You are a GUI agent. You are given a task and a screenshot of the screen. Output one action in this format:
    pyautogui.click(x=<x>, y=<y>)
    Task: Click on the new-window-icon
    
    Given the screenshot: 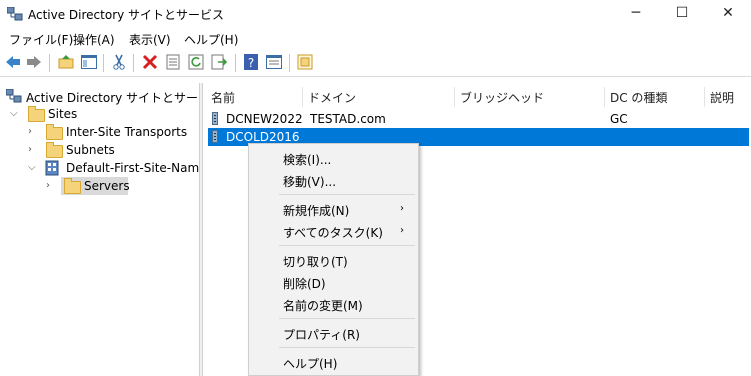 What is the action you would take?
    pyautogui.click(x=305, y=62)
    